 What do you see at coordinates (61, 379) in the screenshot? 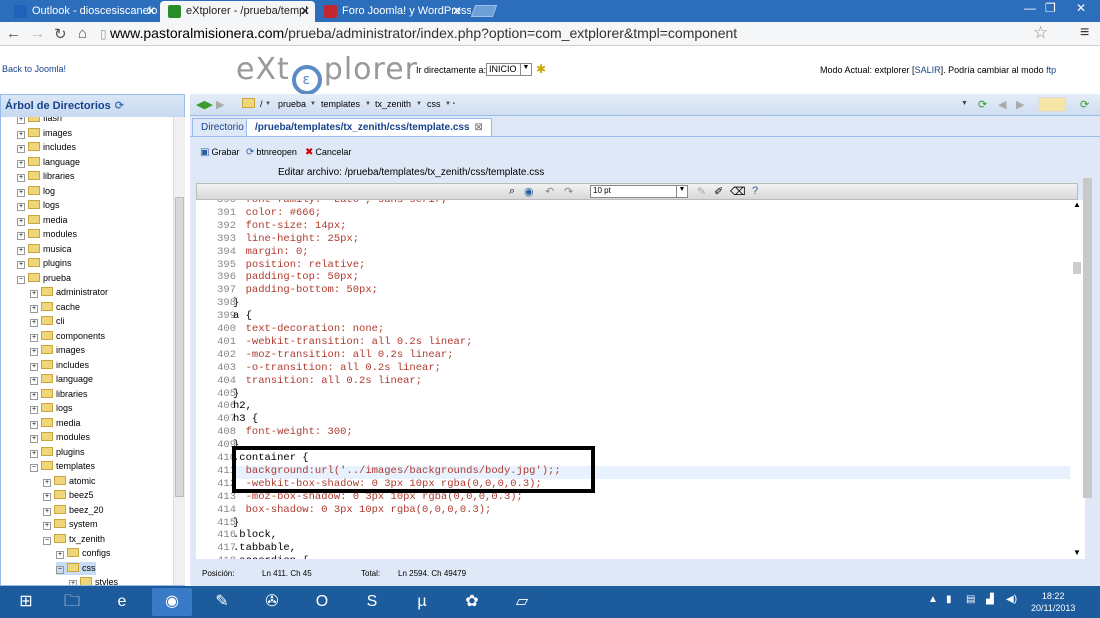
I see `tree-item: + language` at bounding box center [61, 379].